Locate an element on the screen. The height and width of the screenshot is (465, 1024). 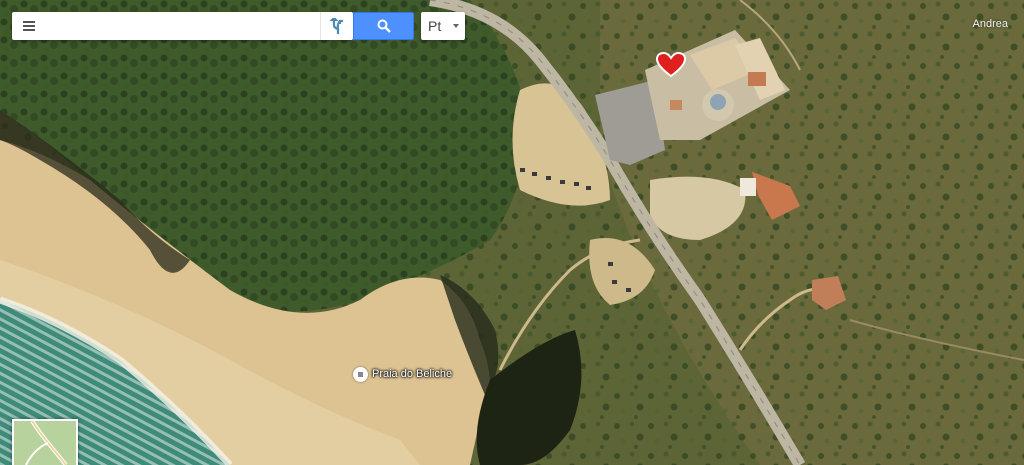
search-bar is located at coordinates (182, 26).